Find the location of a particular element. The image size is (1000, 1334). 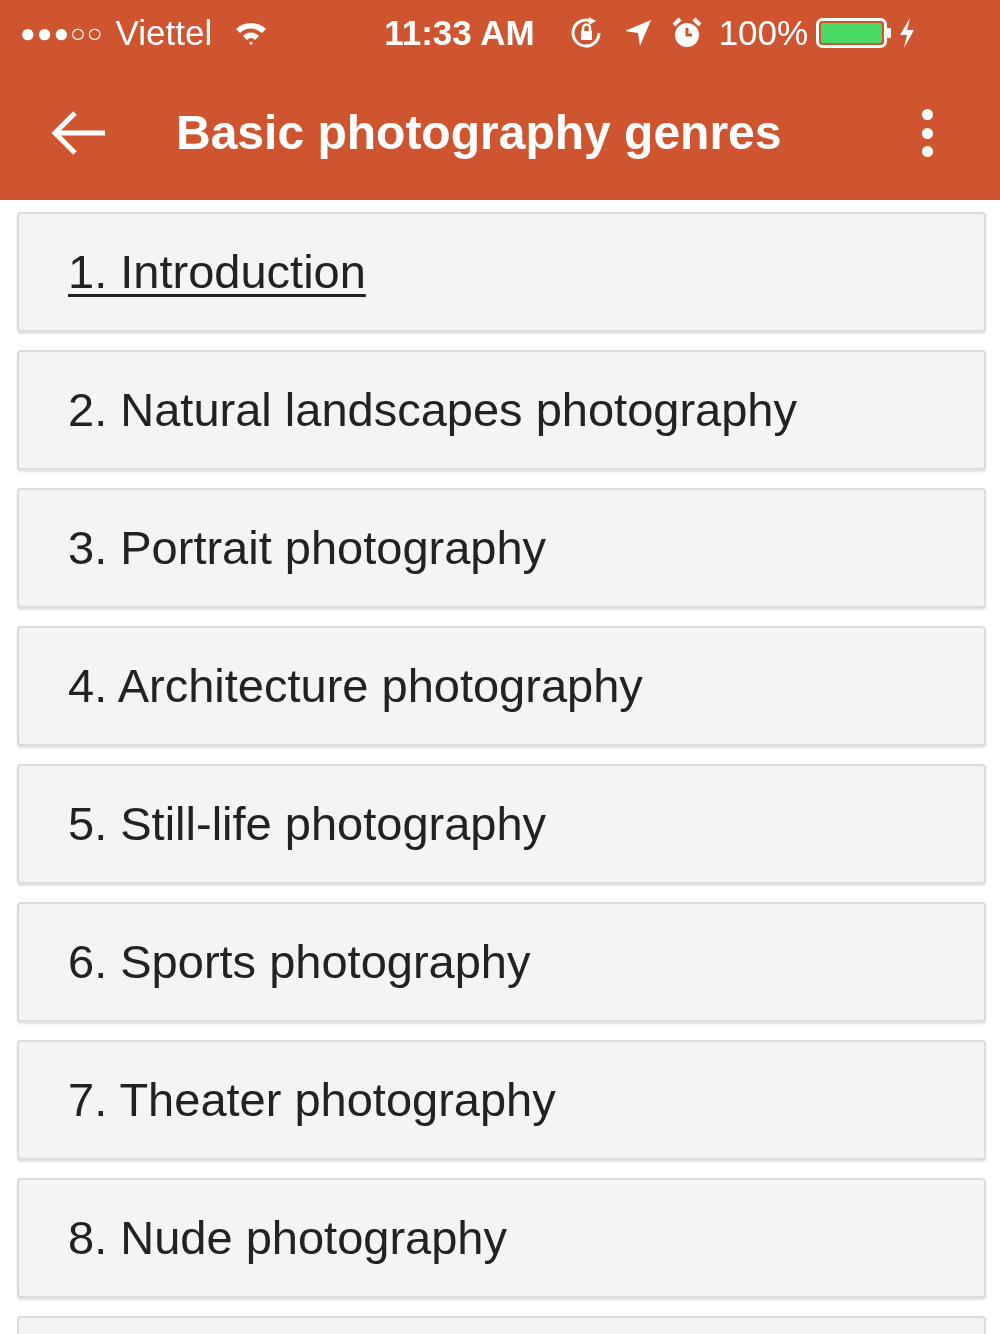

carrier-name: Viettel is located at coordinates (164, 32).